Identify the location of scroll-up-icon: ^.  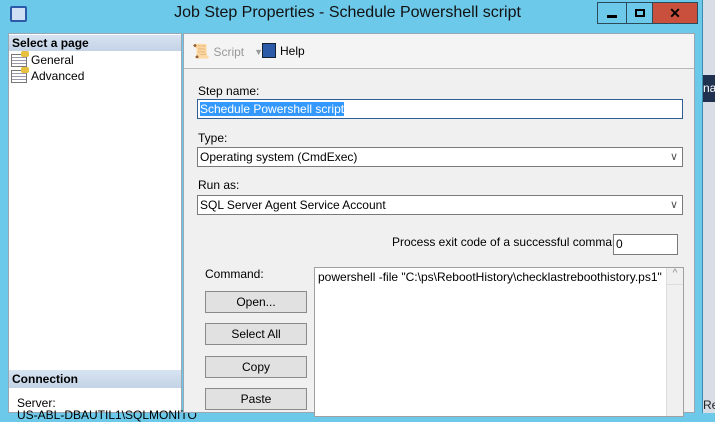
(675, 276).